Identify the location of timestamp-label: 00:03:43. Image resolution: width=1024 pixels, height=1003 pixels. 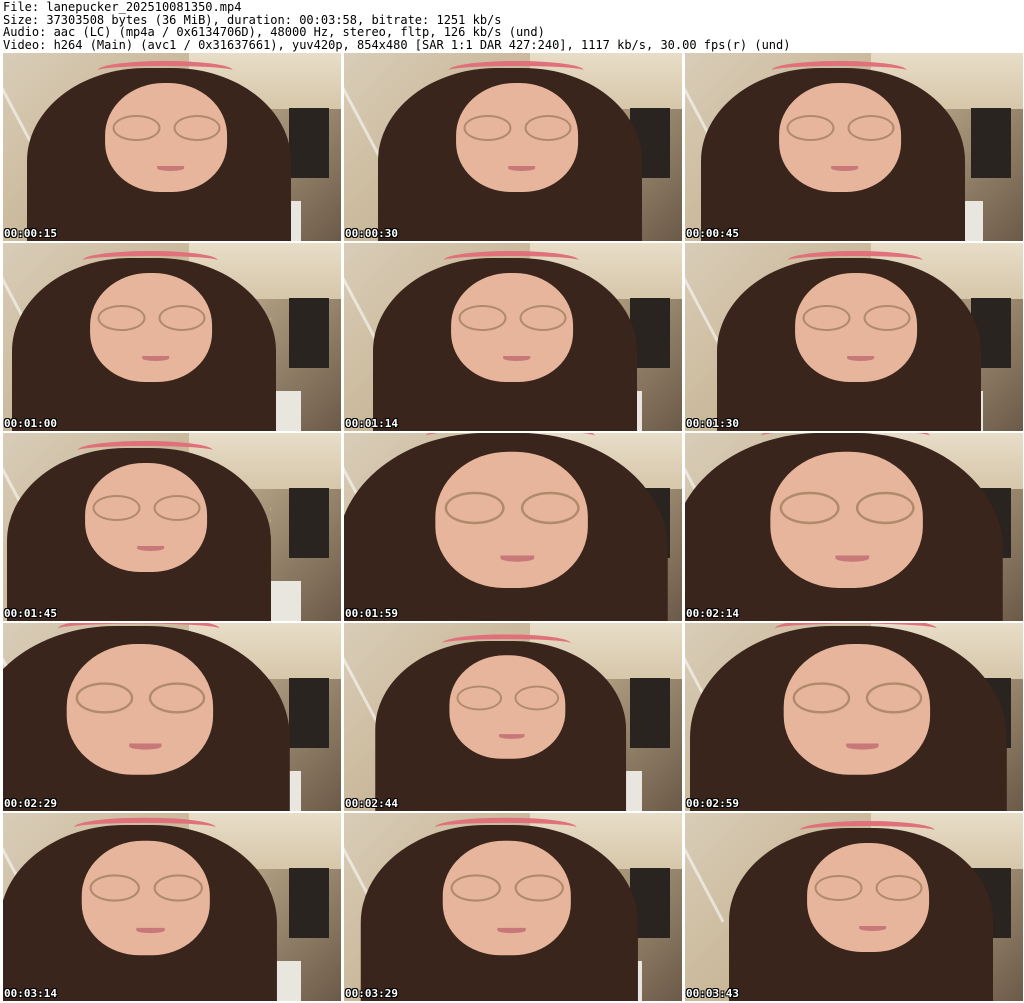
(712, 993).